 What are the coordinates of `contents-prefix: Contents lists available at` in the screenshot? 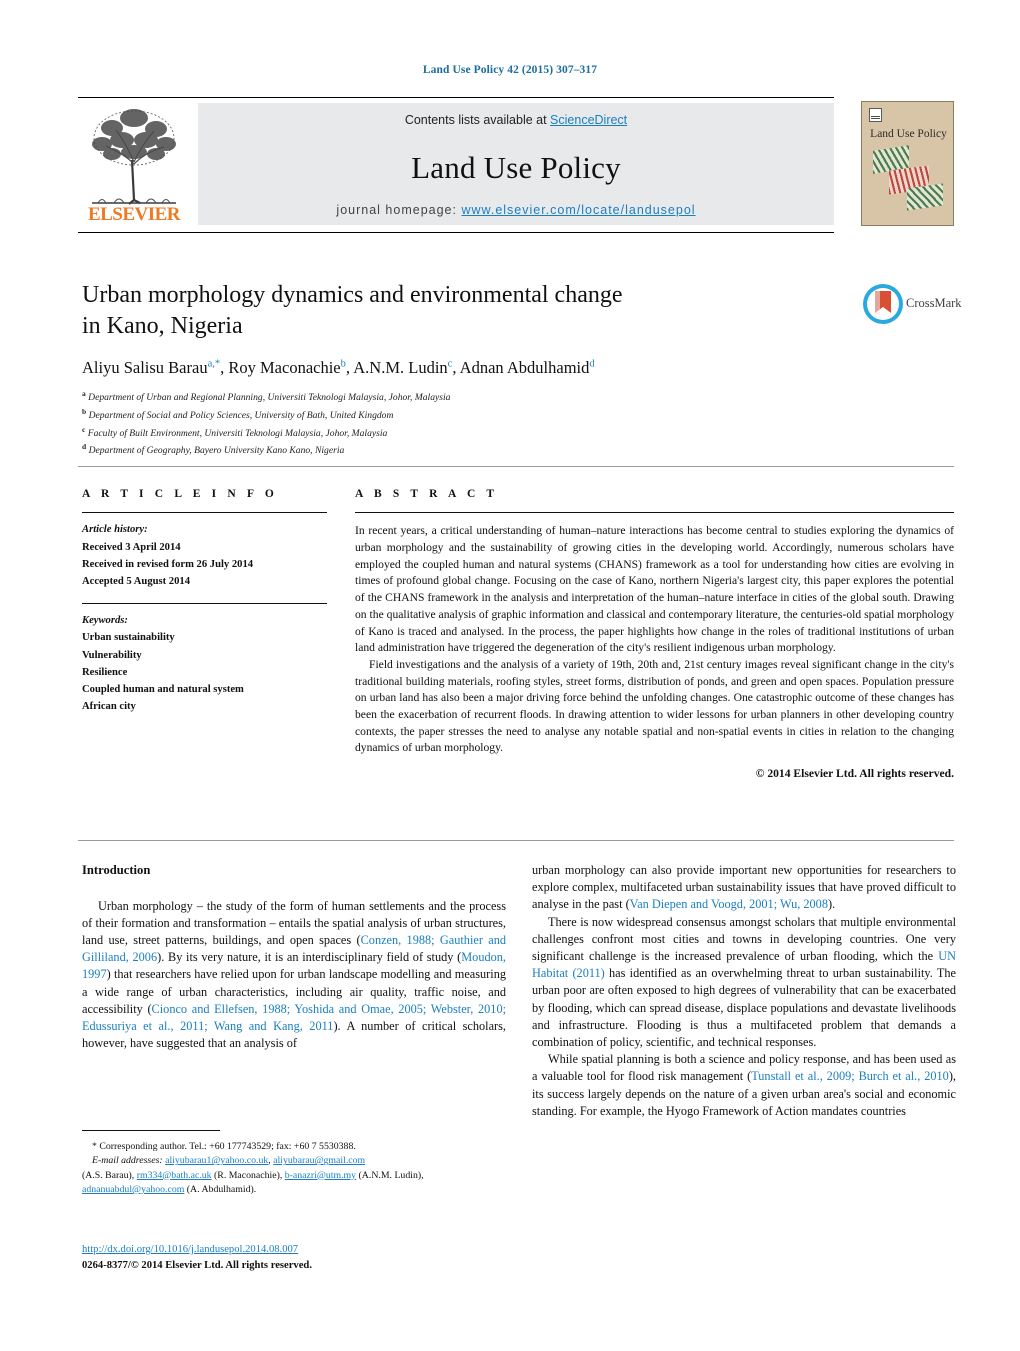 It's located at (477, 120).